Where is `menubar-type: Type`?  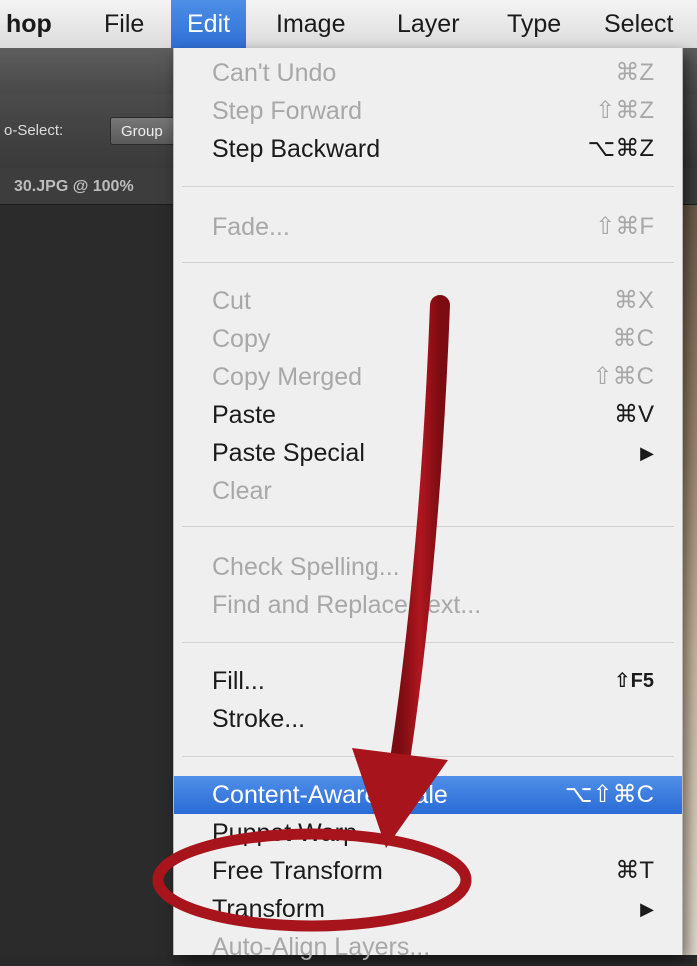 menubar-type: Type is located at coordinates (534, 24).